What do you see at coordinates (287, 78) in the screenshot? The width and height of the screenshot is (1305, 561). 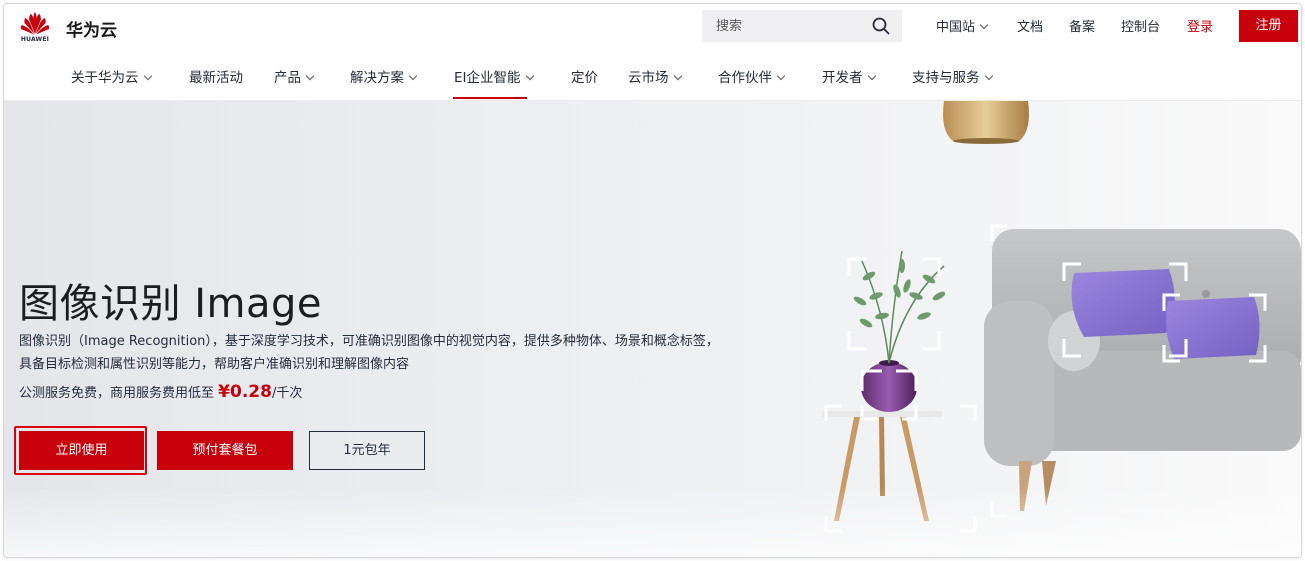 I see `nav-item-label: 产品` at bounding box center [287, 78].